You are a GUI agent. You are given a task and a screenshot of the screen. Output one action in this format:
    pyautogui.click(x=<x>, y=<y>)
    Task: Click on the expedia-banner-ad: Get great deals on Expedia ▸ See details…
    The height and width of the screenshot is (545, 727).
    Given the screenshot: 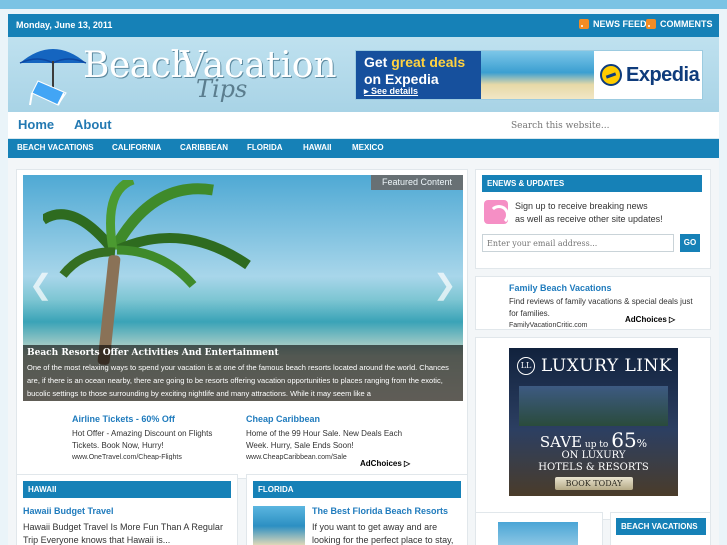 What is the action you would take?
    pyautogui.click(x=529, y=75)
    